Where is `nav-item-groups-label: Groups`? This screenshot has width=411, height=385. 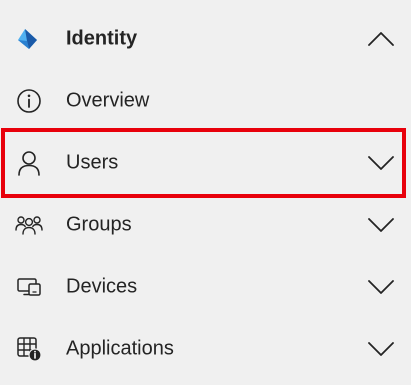 nav-item-groups-label: Groups is located at coordinates (99, 224).